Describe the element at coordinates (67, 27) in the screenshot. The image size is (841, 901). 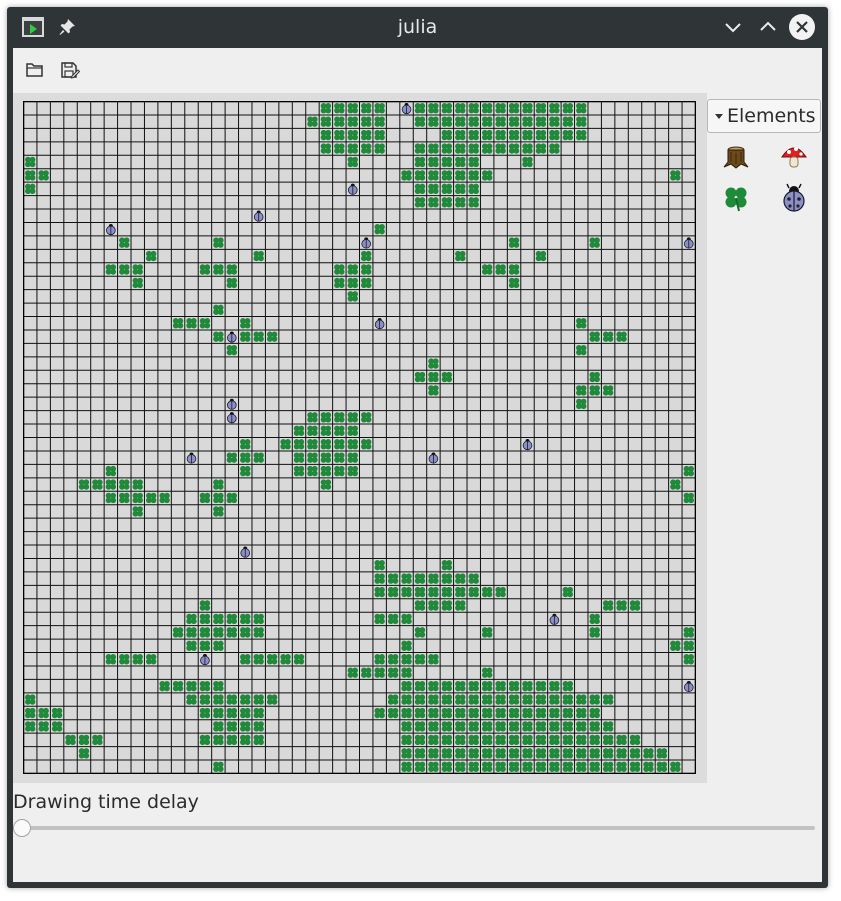
I see `pin-icon` at that location.